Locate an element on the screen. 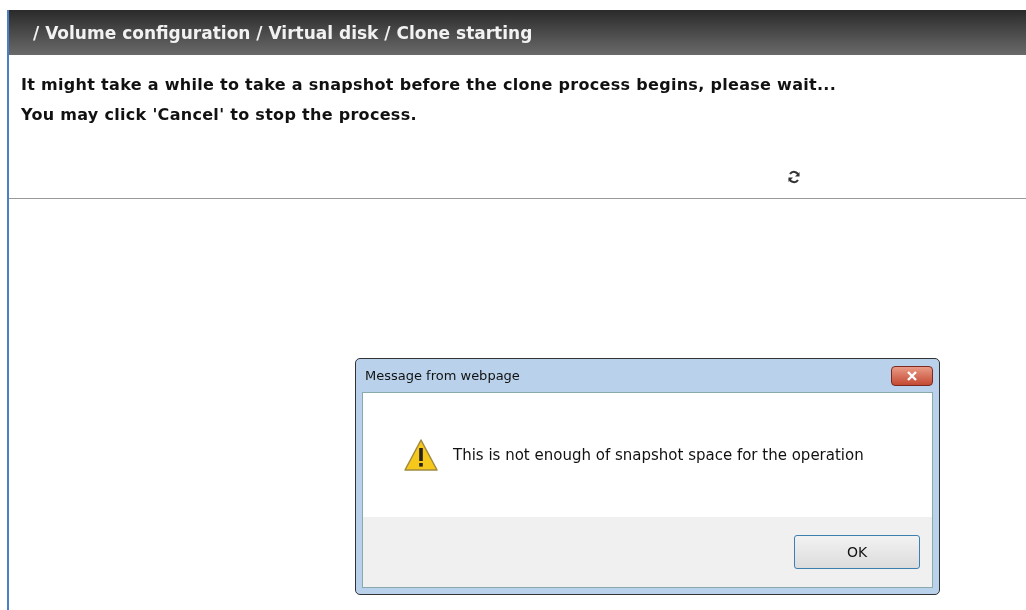 The height and width of the screenshot is (610, 1026). close-button is located at coordinates (912, 375).